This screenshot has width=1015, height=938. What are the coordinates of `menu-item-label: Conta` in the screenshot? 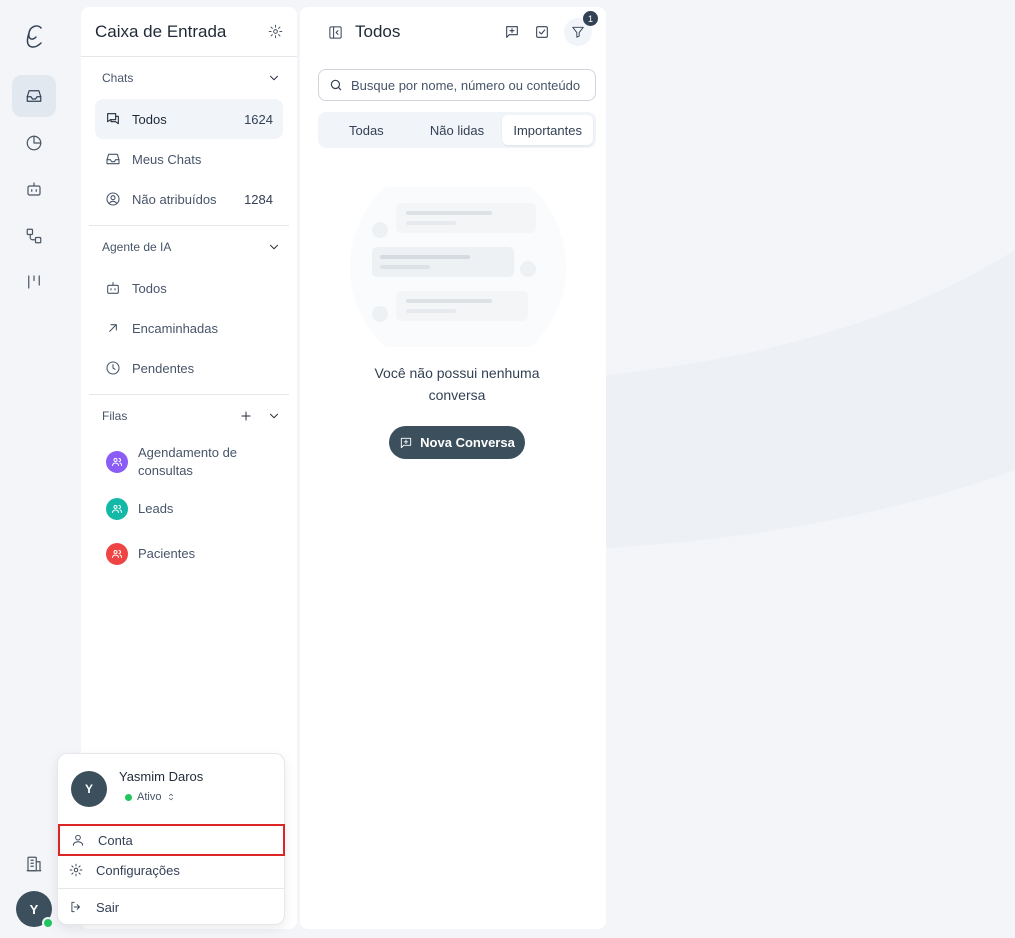 It's located at (115, 840).